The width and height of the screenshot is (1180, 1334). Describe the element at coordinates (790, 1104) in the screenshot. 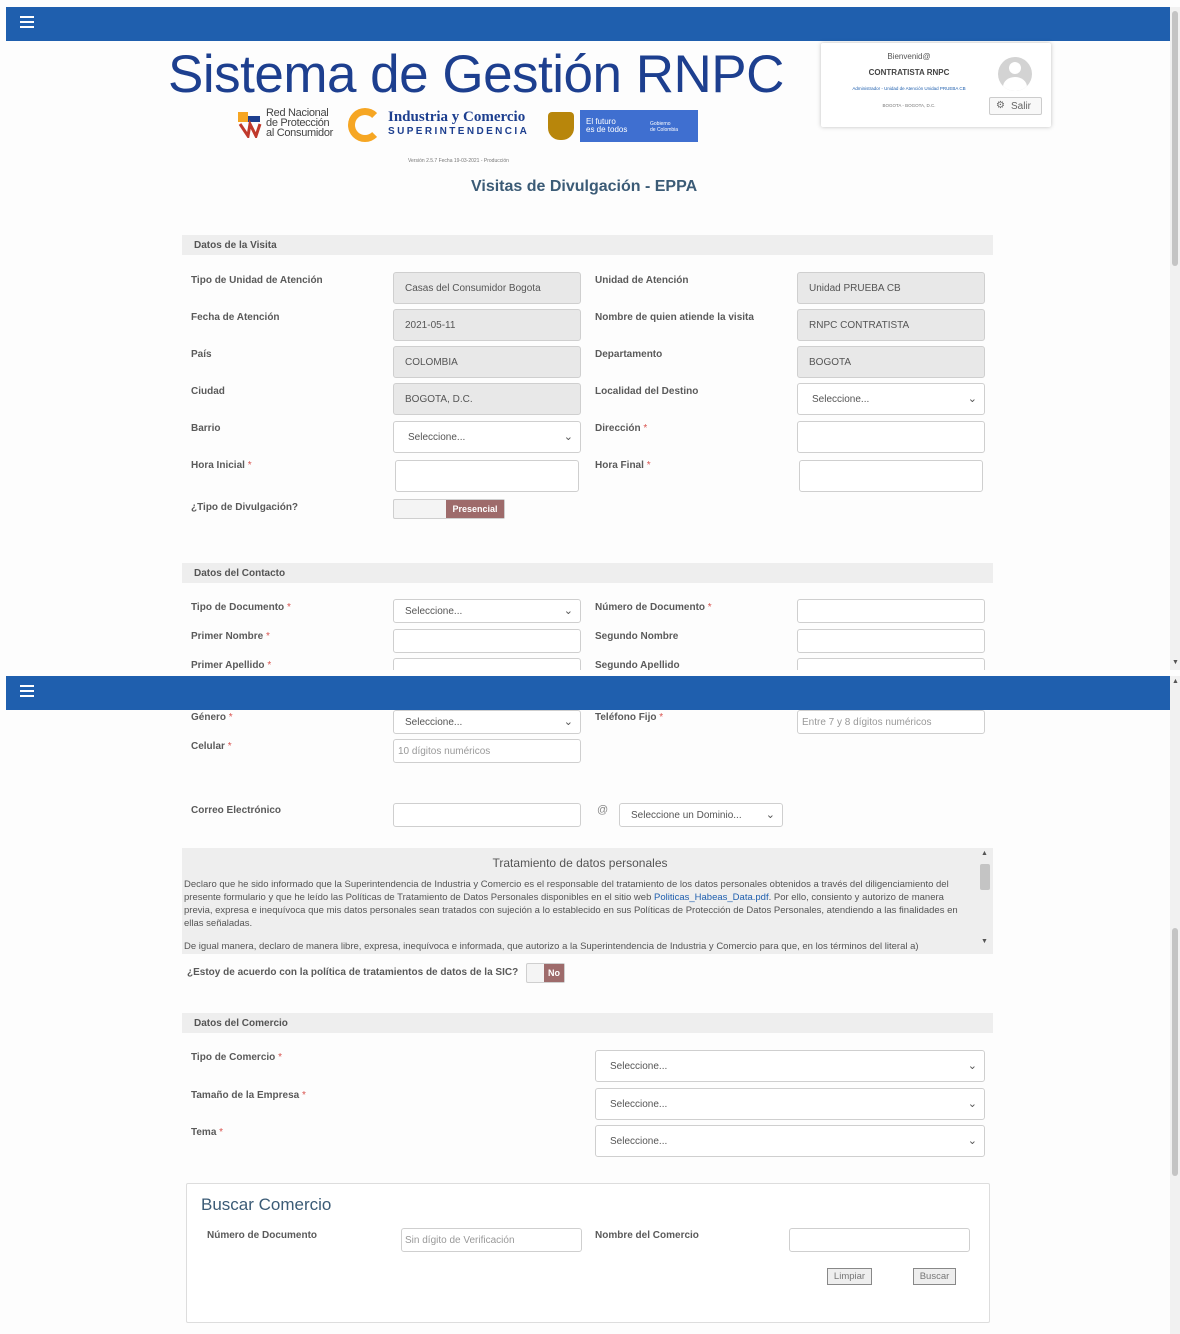

I see `tamano-empresa-select: Seleccione... ⌄` at that location.